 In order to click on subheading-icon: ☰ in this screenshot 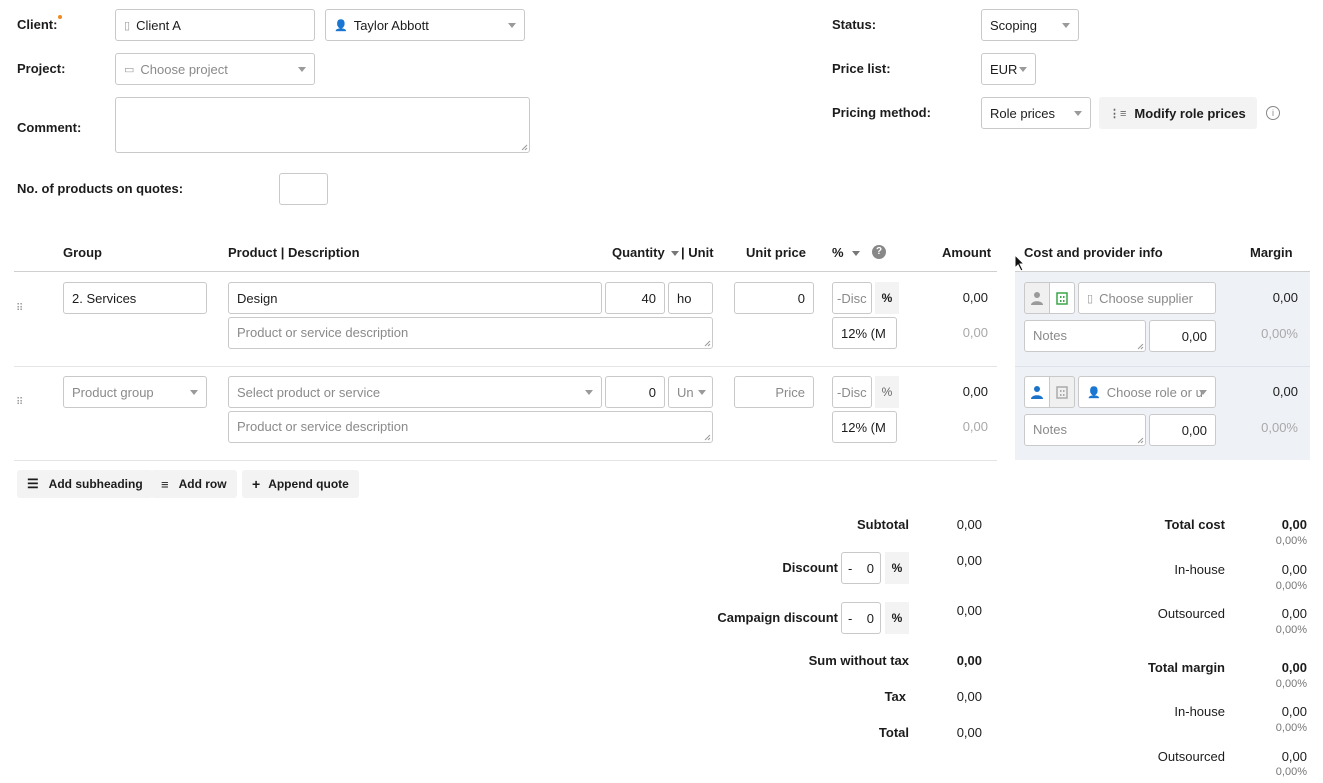, I will do `click(33, 483)`.